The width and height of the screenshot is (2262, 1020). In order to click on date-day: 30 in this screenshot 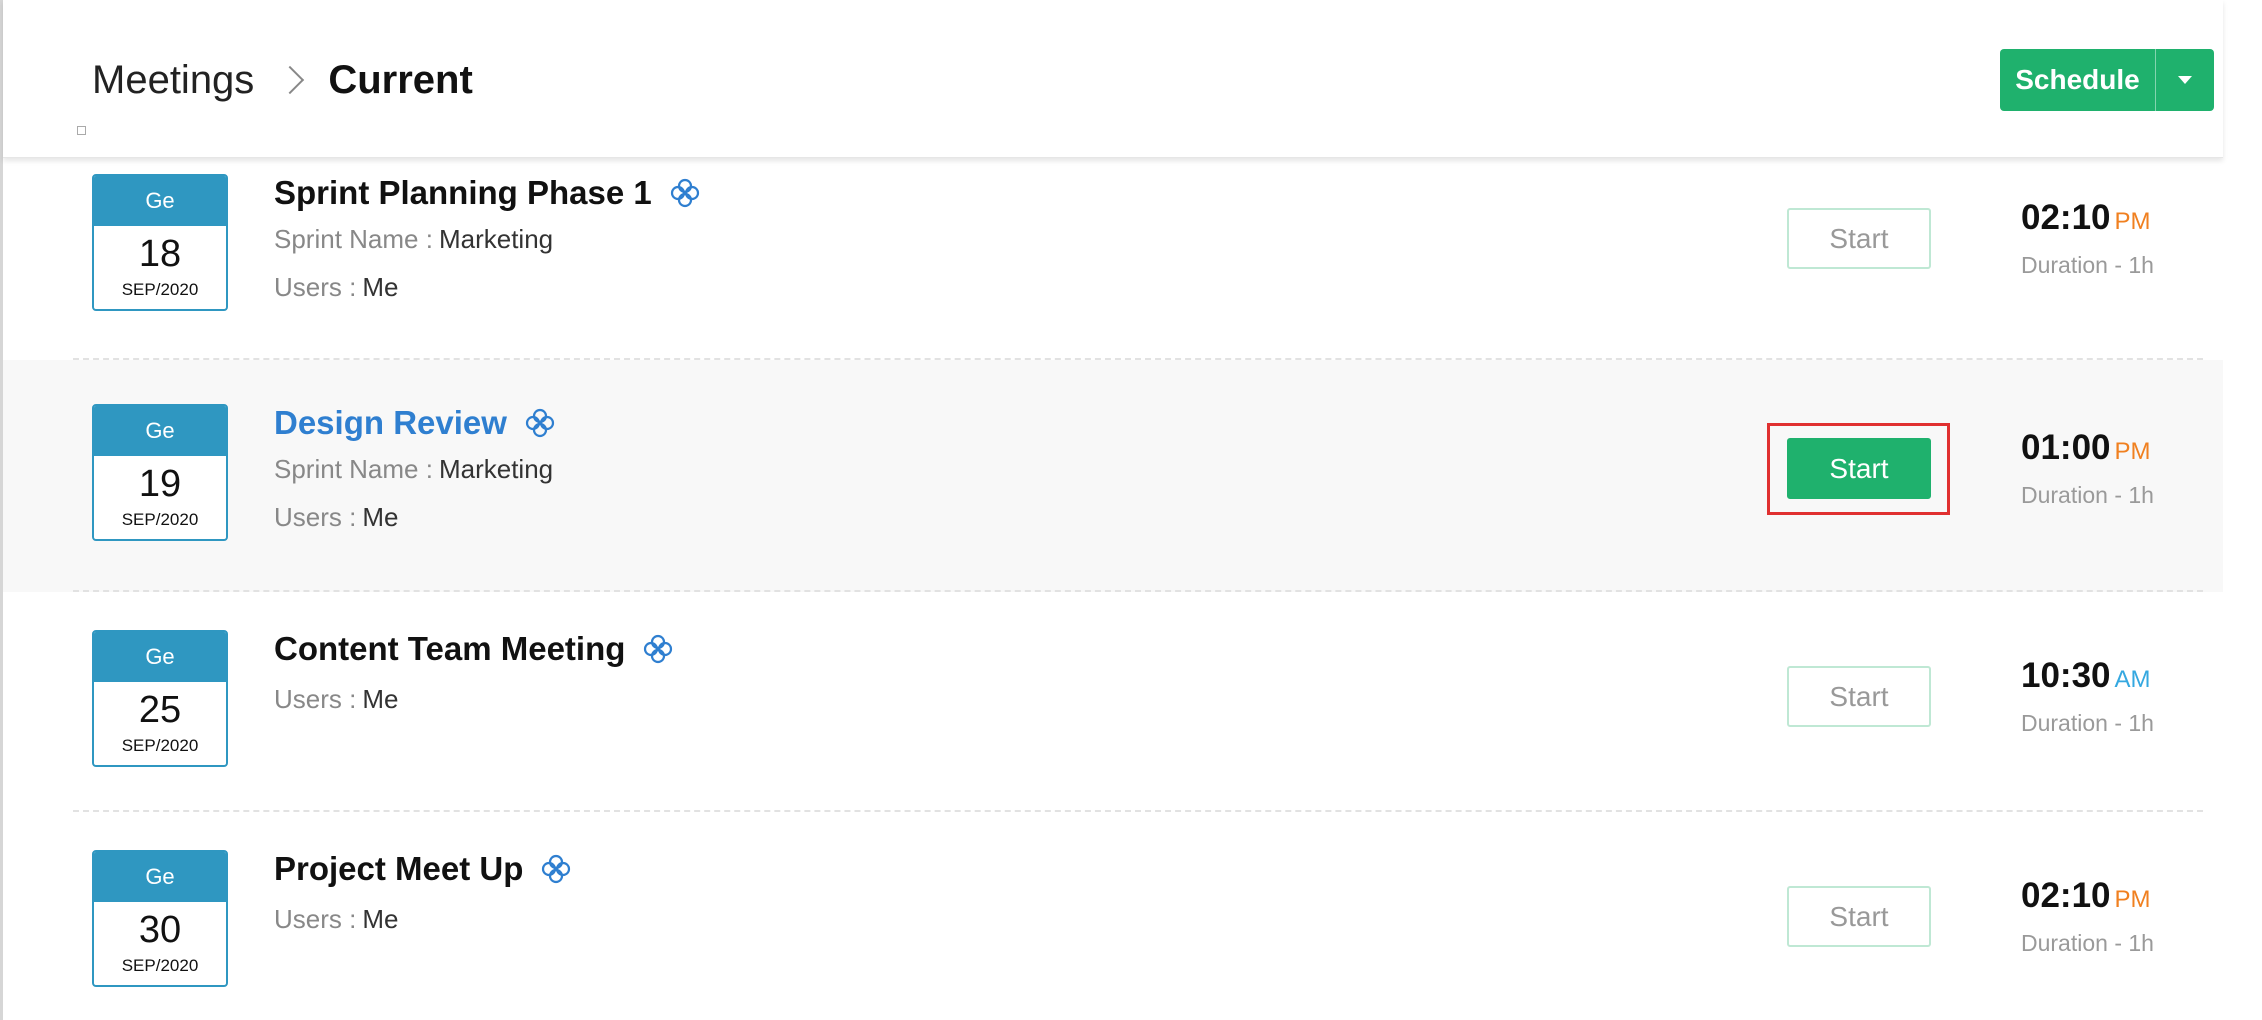, I will do `click(160, 930)`.